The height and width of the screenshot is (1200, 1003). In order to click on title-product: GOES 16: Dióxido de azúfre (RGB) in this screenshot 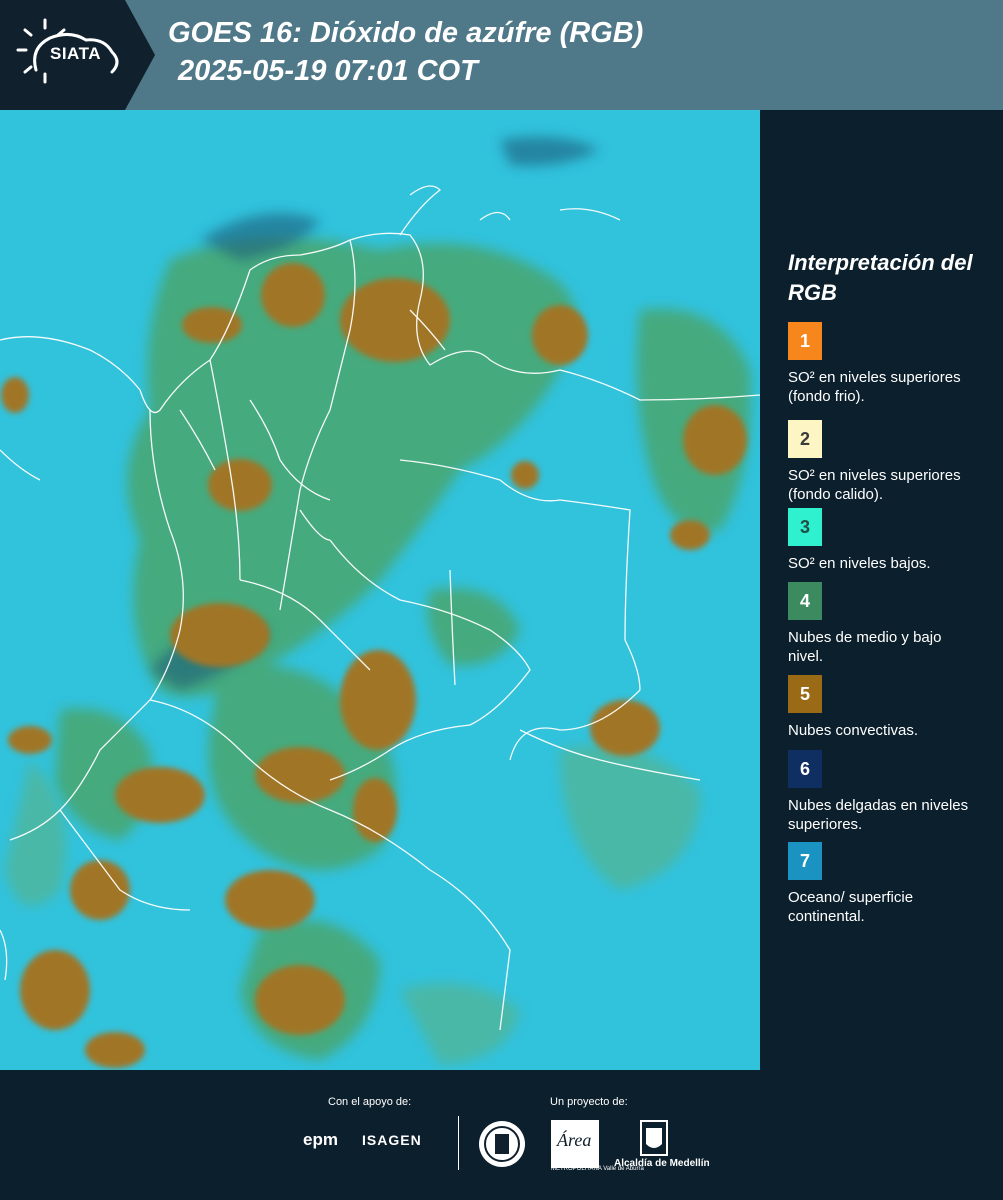, I will do `click(406, 33)`.